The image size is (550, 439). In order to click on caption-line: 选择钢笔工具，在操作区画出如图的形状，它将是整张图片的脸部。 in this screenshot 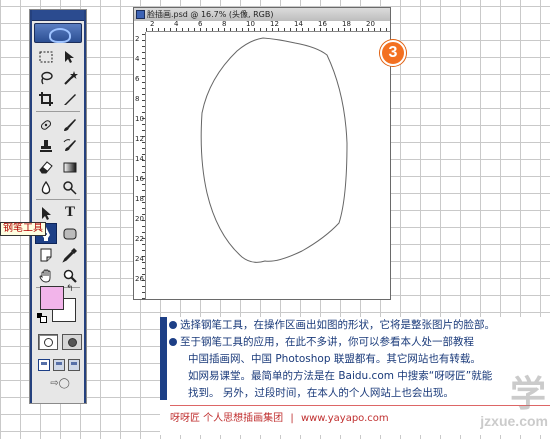, I will do `click(355, 325)`.